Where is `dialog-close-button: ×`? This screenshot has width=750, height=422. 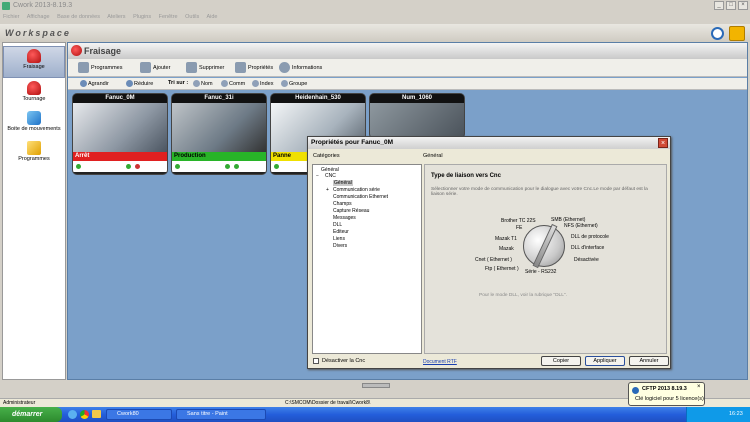
dialog-close-button: × is located at coordinates (663, 143).